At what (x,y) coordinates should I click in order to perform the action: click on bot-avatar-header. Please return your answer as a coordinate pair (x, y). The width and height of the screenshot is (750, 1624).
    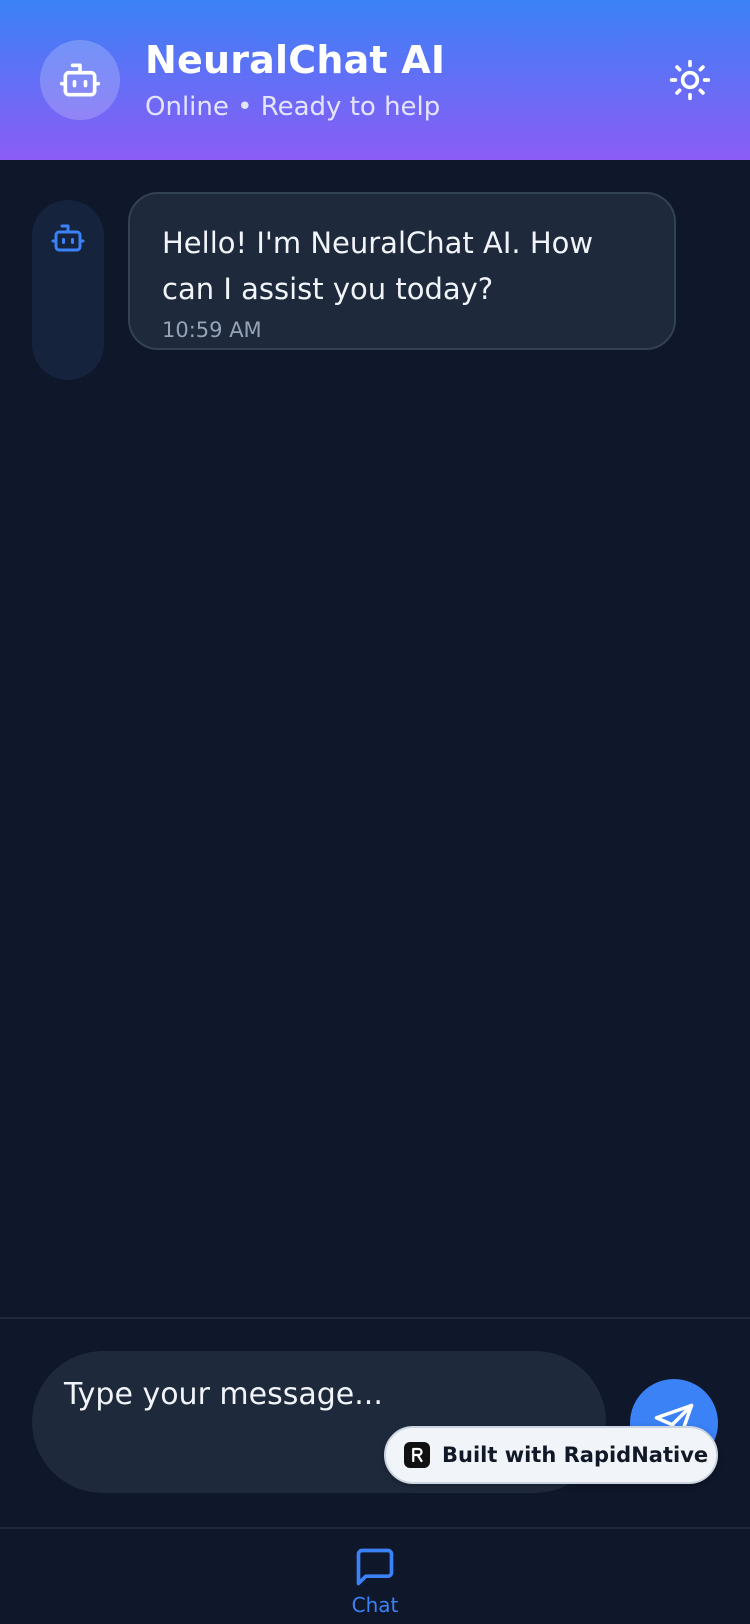
    Looking at the image, I should click on (80, 80).